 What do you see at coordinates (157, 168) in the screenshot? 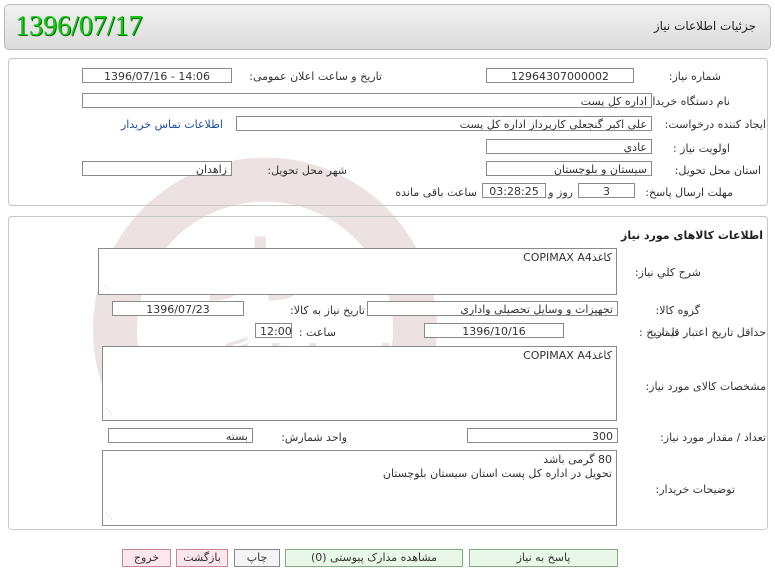
I see `city-field: زاهدان` at bounding box center [157, 168].